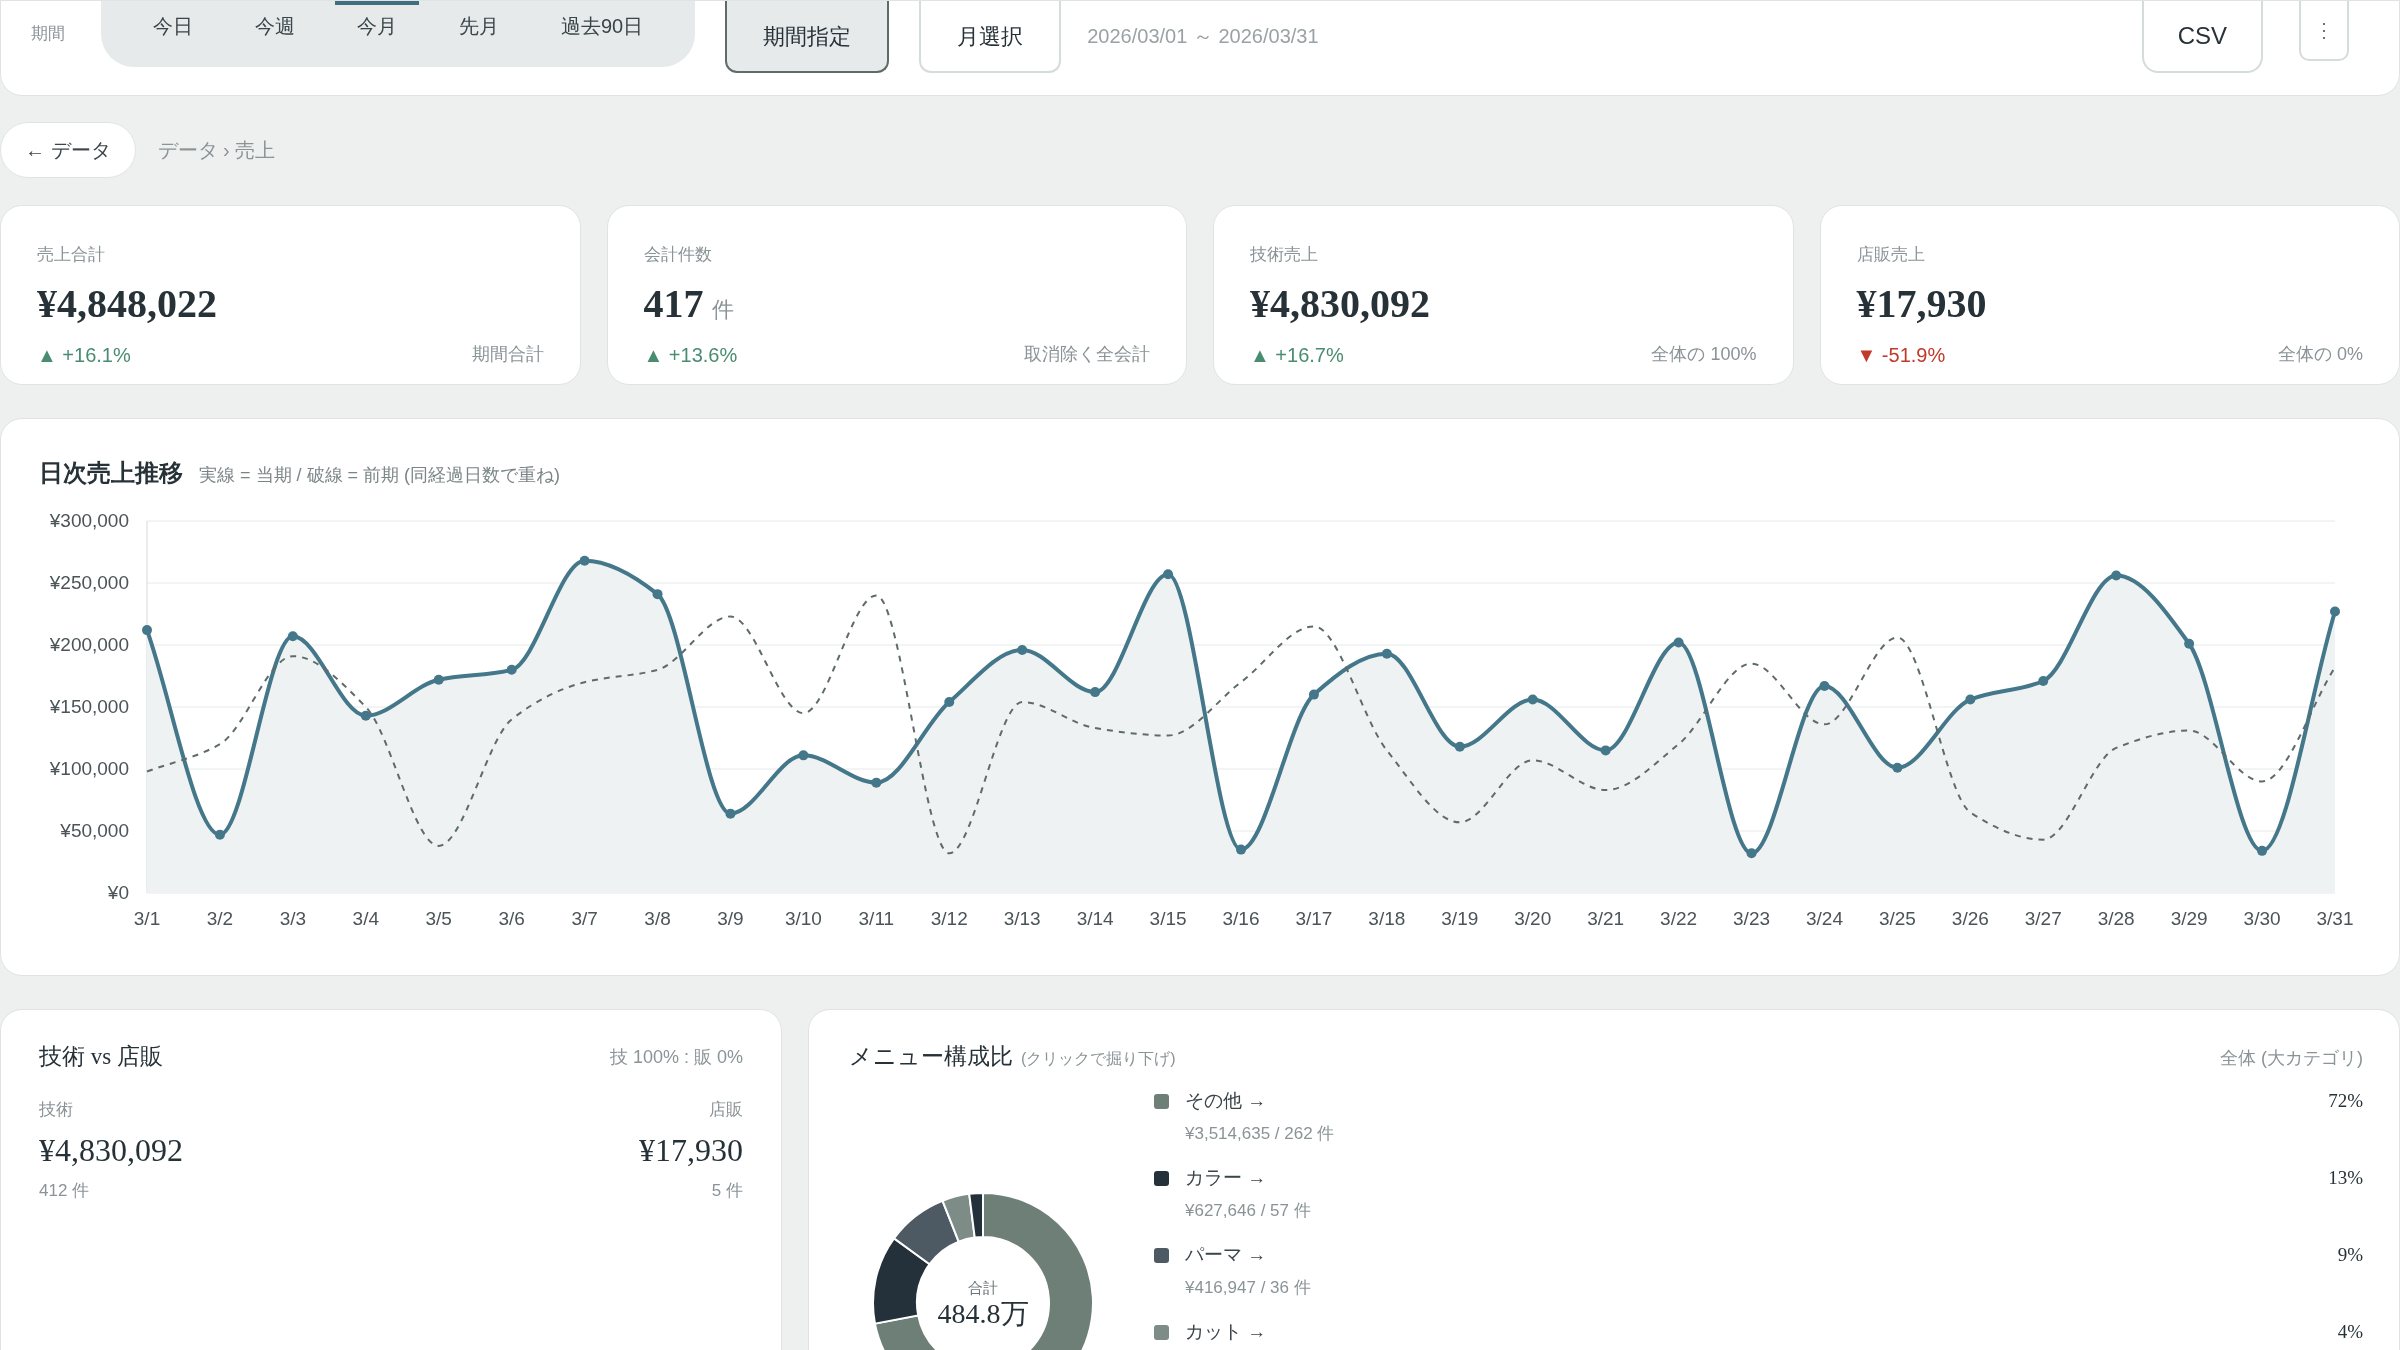 The height and width of the screenshot is (1350, 2400). I want to click on x-axis-label: 3/28, so click(2116, 918).